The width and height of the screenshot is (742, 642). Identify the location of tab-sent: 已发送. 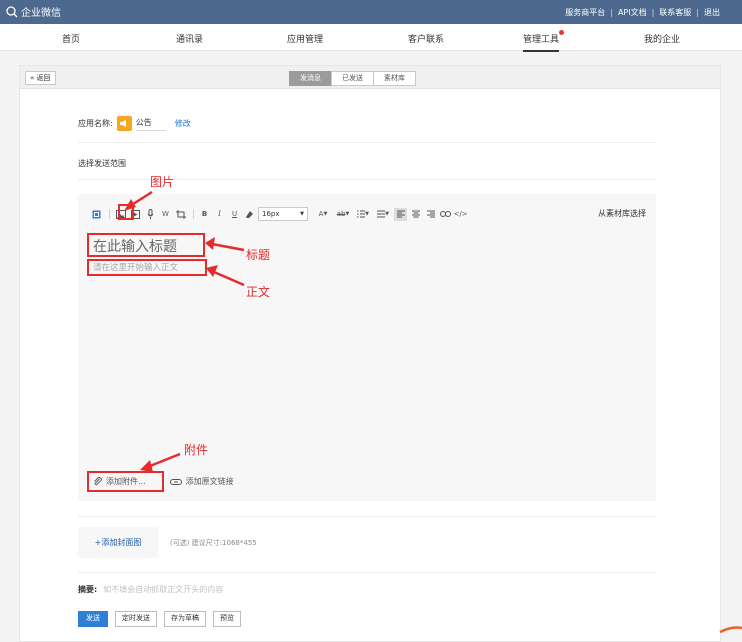
(352, 78).